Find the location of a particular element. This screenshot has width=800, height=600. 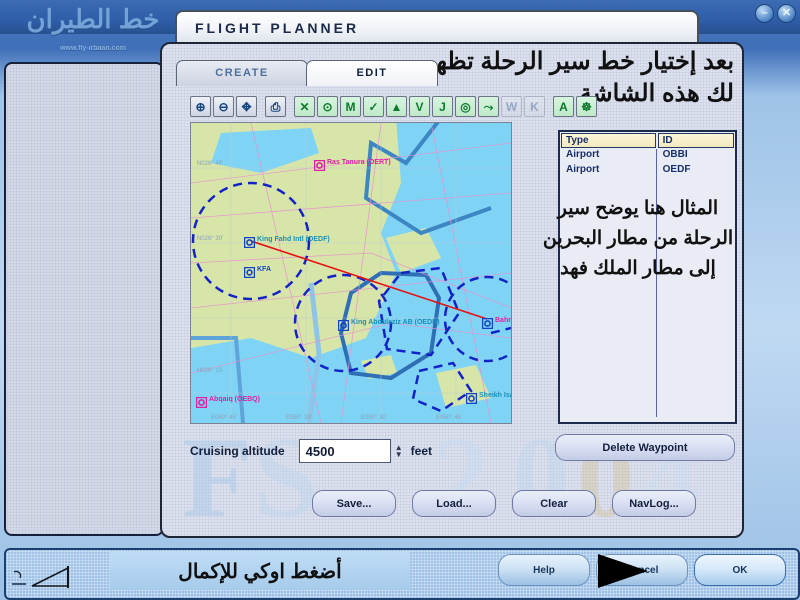

map-grid-label: E050° 45' is located at coordinates (449, 418).